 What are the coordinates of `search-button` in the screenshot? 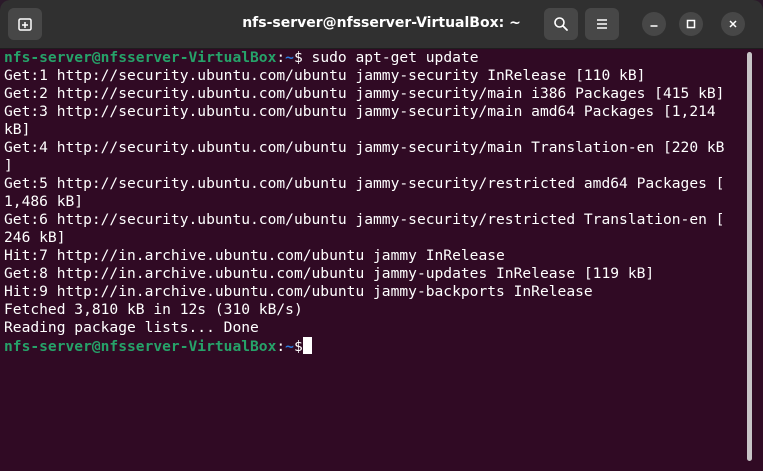 It's located at (561, 24).